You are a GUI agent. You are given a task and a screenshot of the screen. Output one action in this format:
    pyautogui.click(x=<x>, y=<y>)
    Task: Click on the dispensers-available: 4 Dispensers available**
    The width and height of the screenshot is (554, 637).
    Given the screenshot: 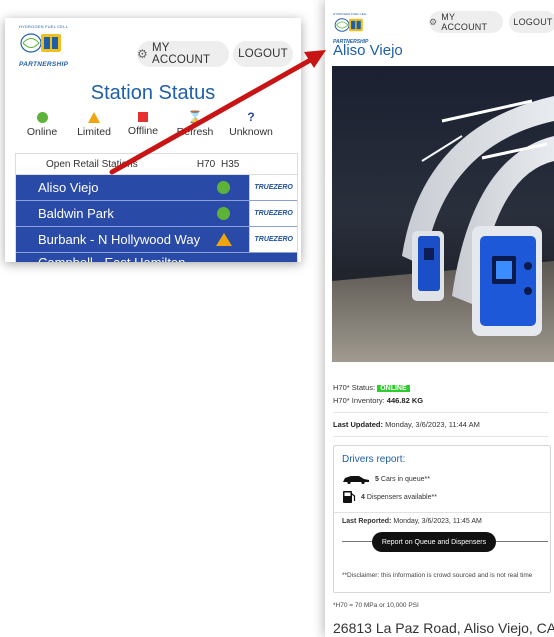 What is the action you would take?
    pyautogui.click(x=389, y=497)
    